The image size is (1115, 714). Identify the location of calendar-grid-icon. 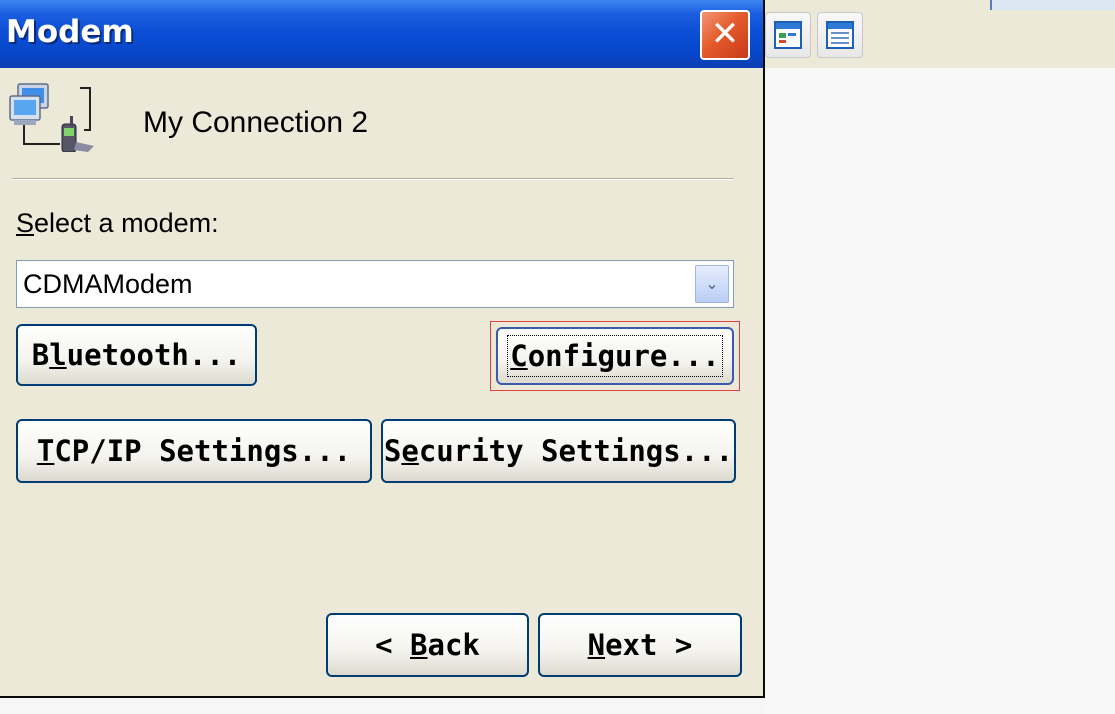
(840, 35).